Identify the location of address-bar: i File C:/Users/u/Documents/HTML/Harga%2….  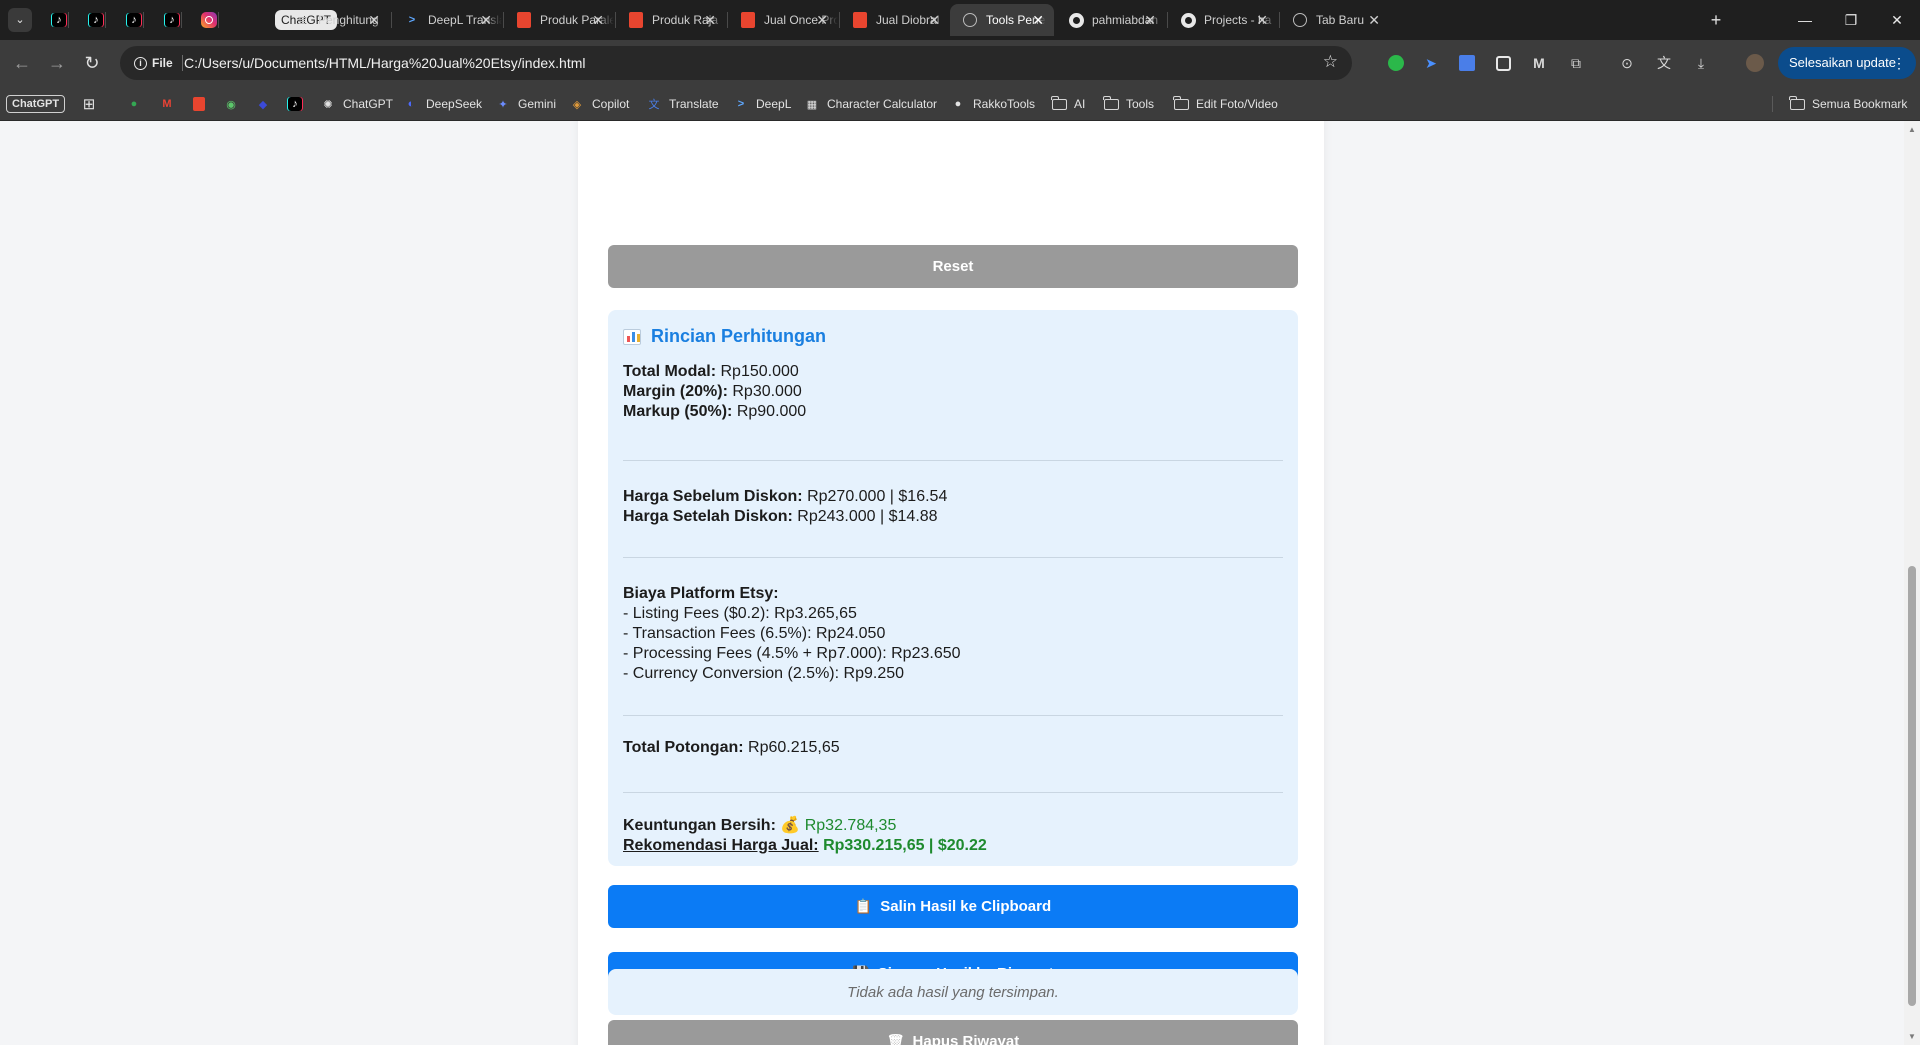
(736, 63).